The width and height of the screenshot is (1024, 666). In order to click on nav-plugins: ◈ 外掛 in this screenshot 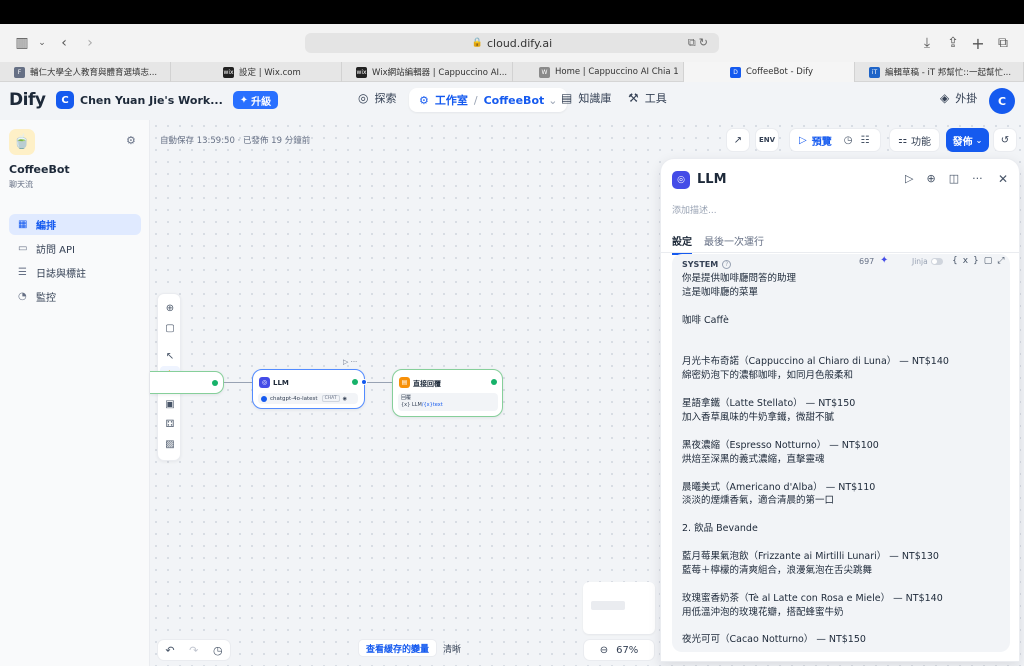, I will do `click(958, 98)`.